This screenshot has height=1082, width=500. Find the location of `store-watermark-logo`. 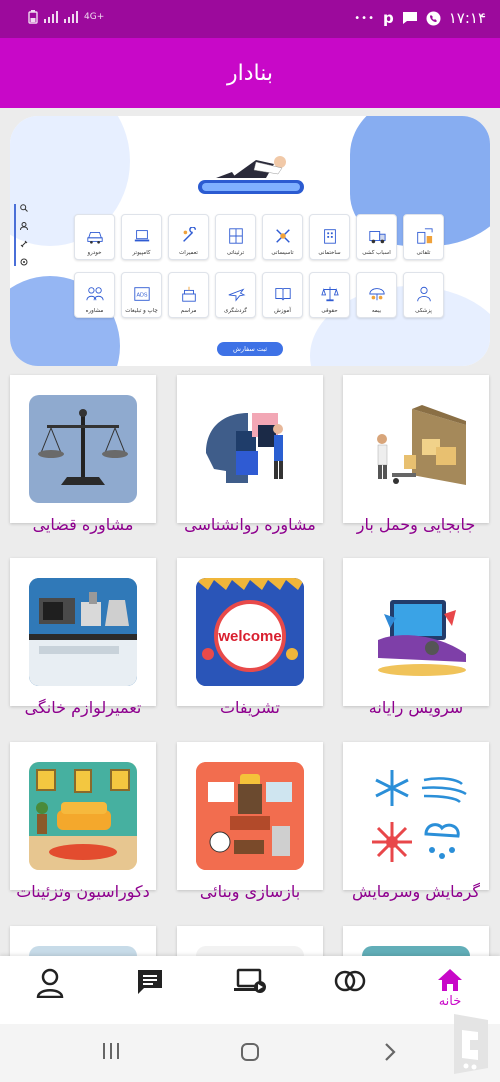

store-watermark-logo is located at coordinates (471, 1044).